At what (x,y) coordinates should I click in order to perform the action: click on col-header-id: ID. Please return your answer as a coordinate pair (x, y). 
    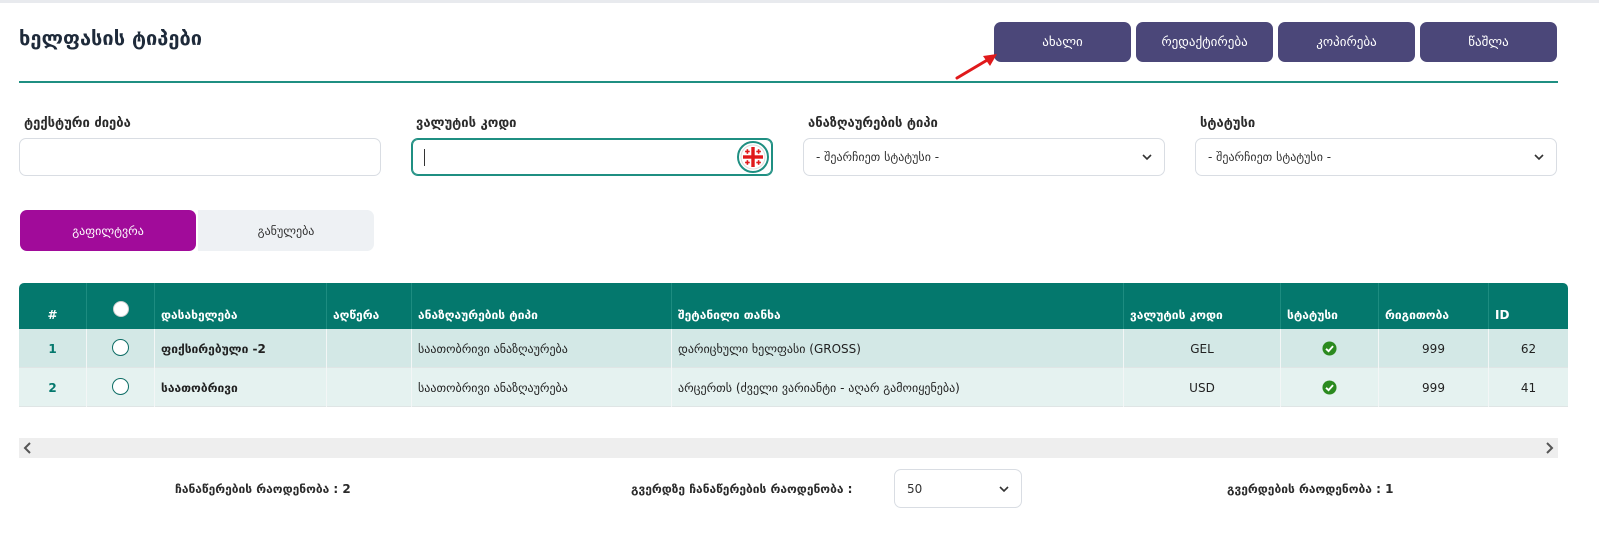
    Looking at the image, I should click on (1528, 306).